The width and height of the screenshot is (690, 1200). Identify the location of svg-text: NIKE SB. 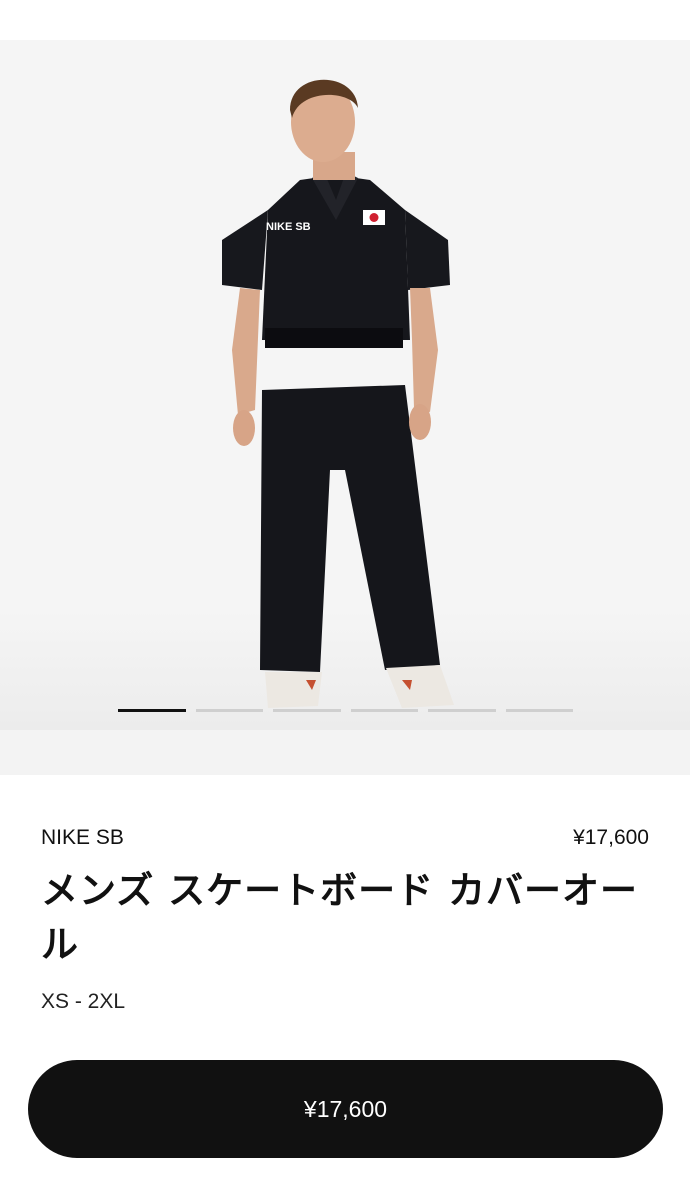
(288, 227).